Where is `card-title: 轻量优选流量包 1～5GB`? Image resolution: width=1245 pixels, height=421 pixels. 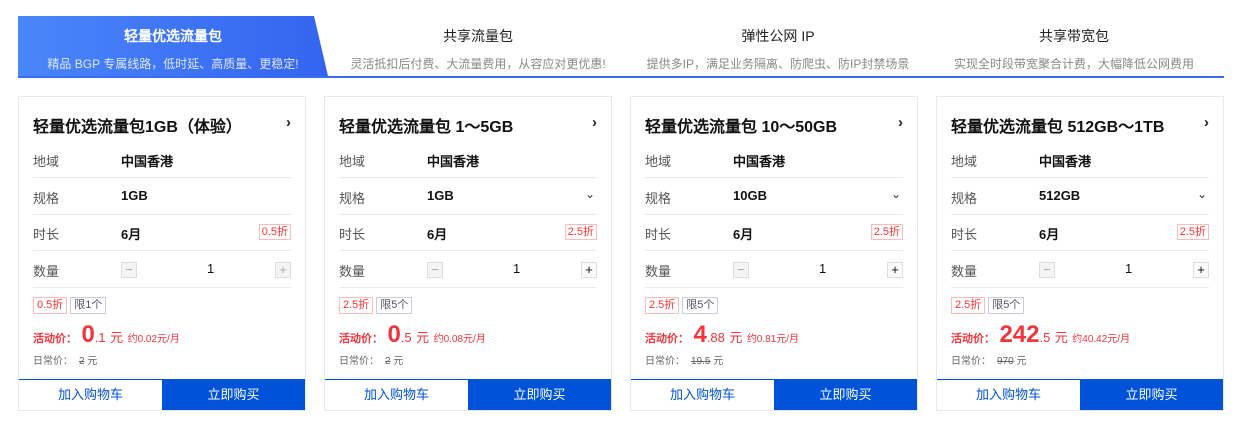
card-title: 轻量优选流量包 1～5GB is located at coordinates (426, 125).